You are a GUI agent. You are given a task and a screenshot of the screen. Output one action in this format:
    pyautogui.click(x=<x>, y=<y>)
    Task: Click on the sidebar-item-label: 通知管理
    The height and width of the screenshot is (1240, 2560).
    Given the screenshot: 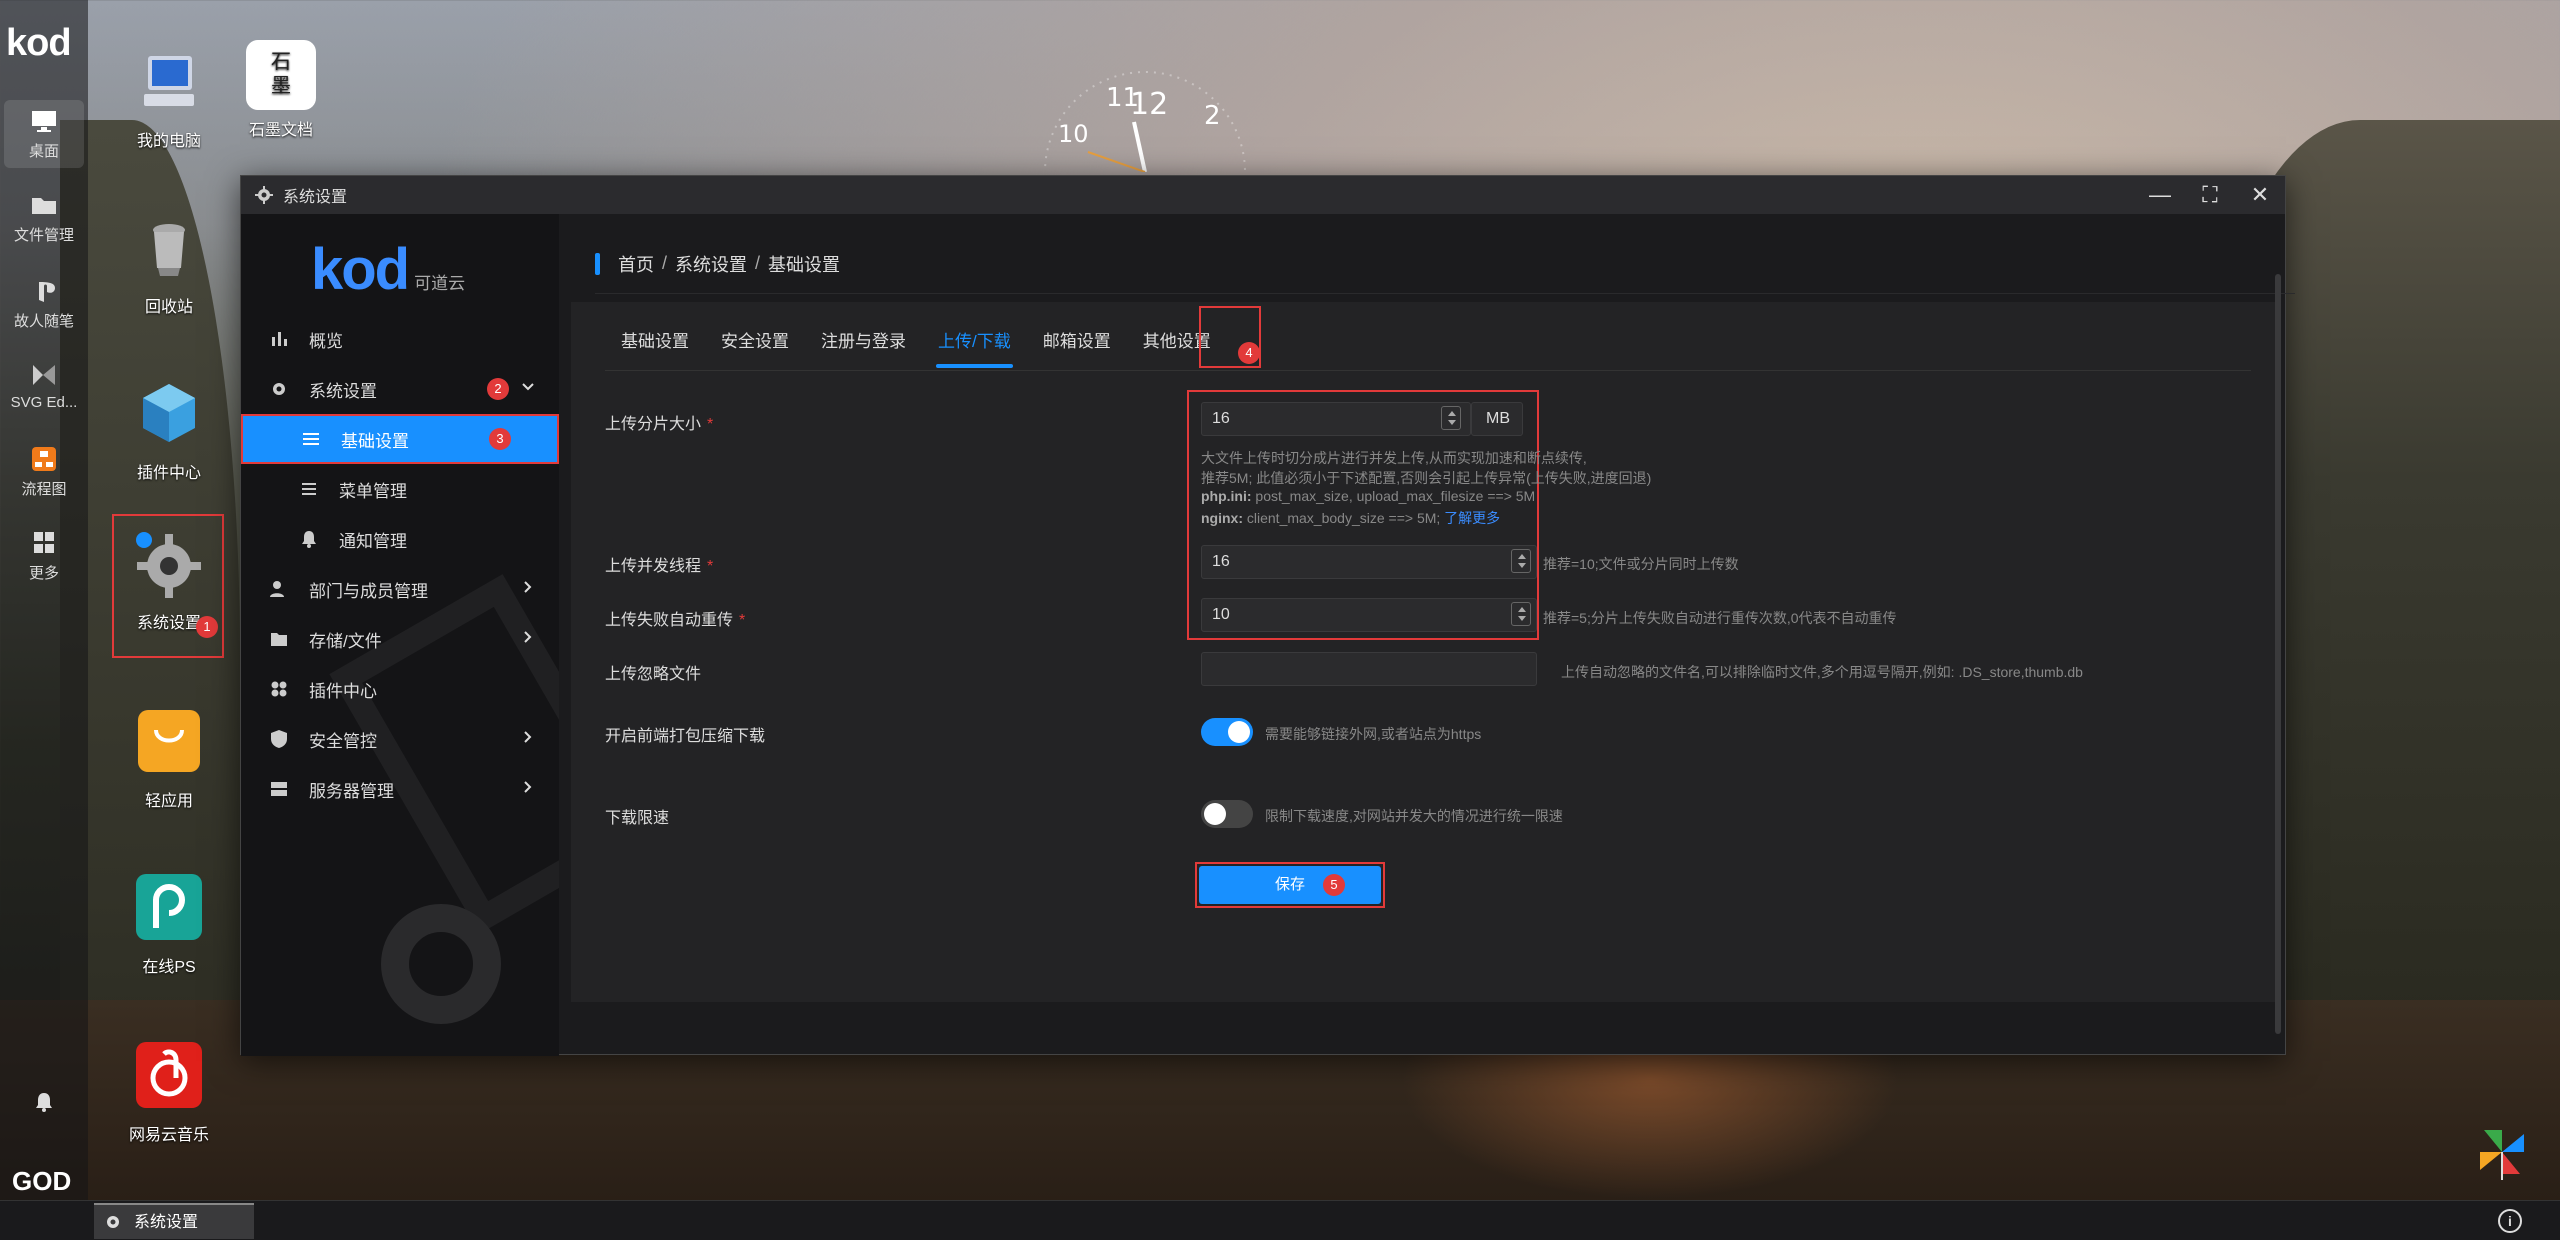 What is the action you would take?
    pyautogui.click(x=373, y=541)
    